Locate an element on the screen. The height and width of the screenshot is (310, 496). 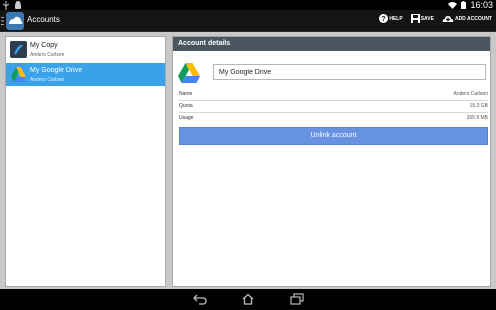
action-buttons: ? HELP SAVE ADD ACCOUNT is located at coordinates (435, 18).